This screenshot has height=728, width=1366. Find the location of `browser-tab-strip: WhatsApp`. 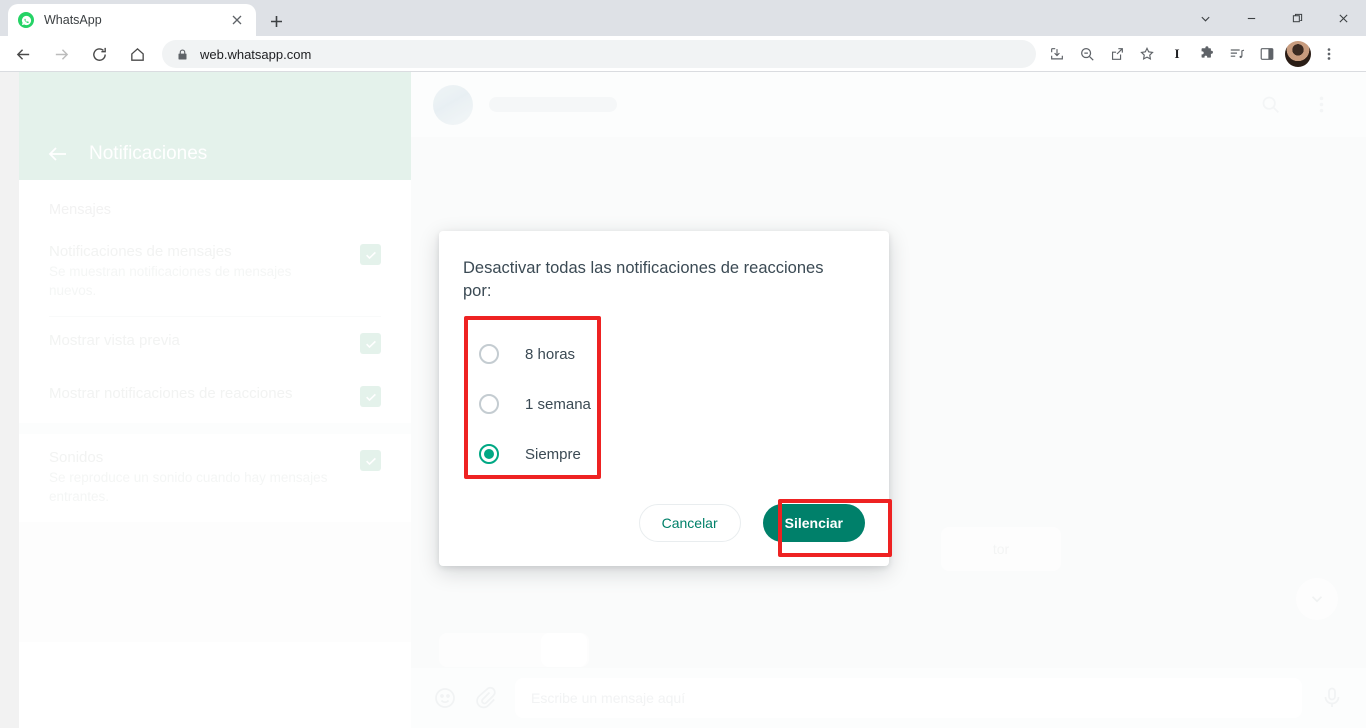

browser-tab-strip: WhatsApp is located at coordinates (683, 18).